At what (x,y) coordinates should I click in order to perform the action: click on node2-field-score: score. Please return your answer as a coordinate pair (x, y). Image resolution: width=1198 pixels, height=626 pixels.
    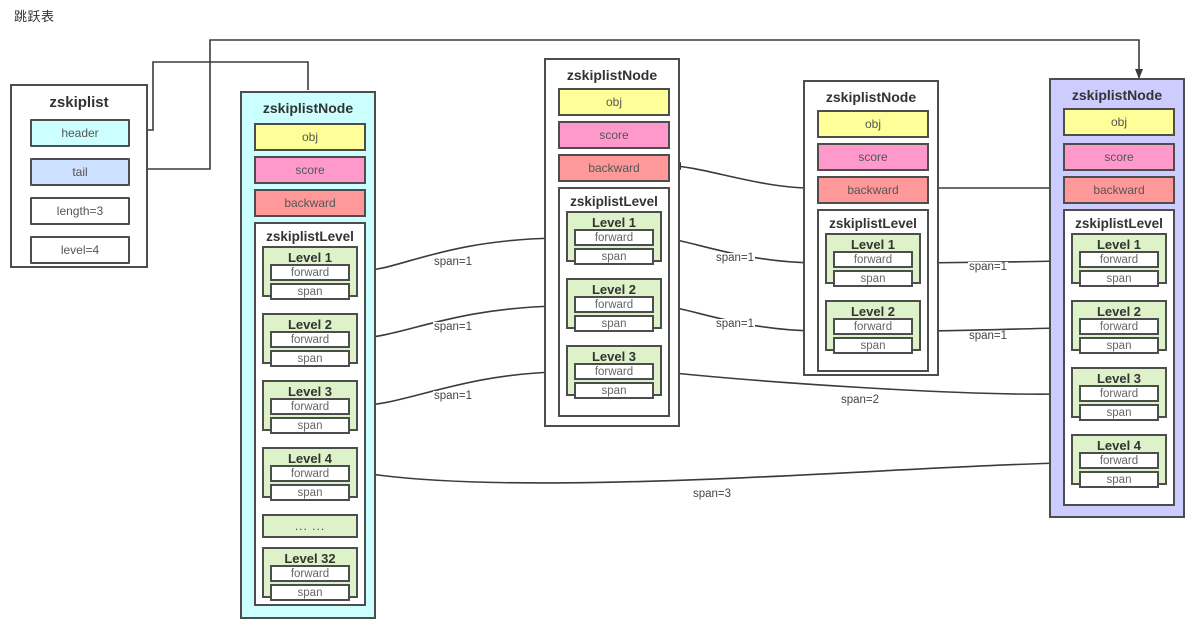
    Looking at the image, I should click on (614, 135).